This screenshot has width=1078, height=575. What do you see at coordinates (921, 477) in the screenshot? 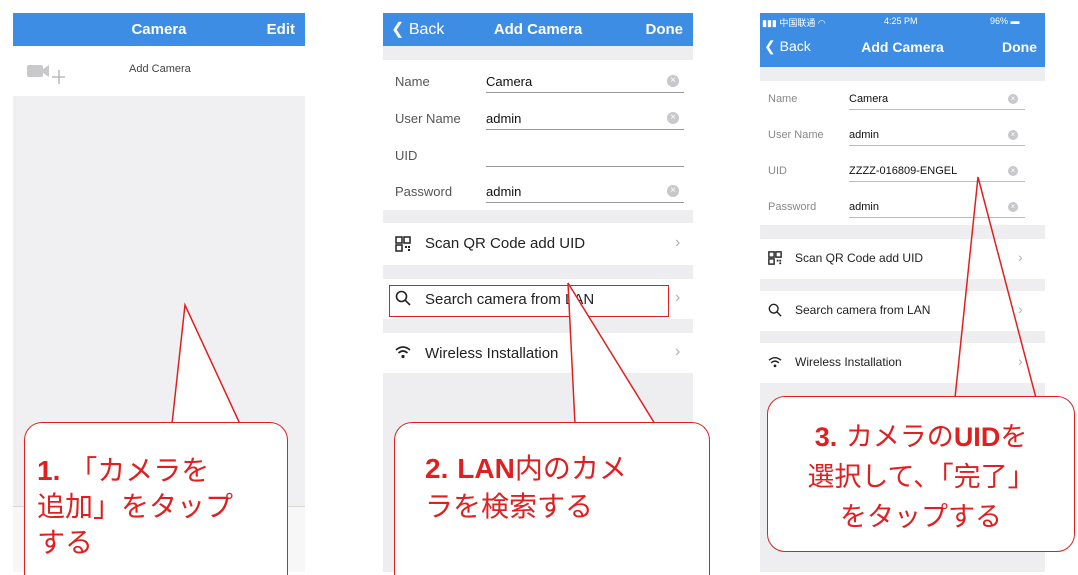
I see `callout-3-line2: 選択して、「完了」` at bounding box center [921, 477].